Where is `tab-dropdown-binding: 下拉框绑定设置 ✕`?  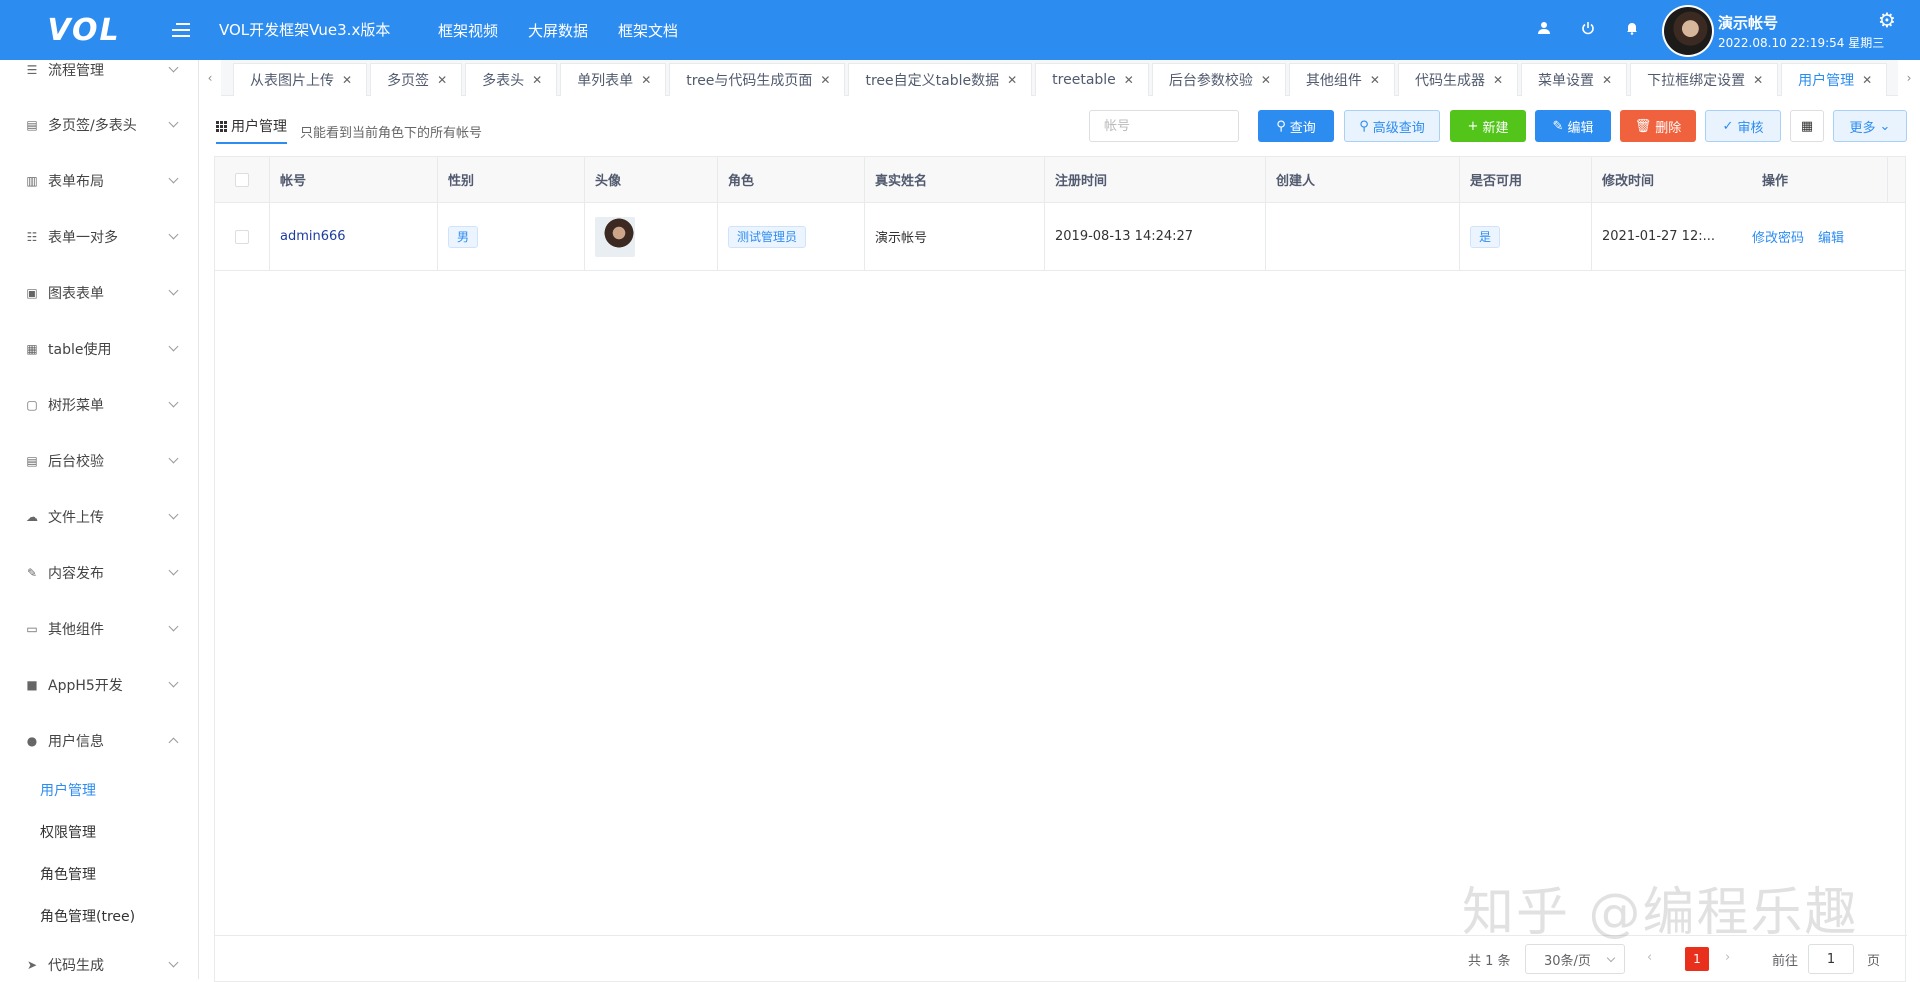
tab-dropdown-binding: 下拉框绑定设置 ✕ is located at coordinates (1704, 79).